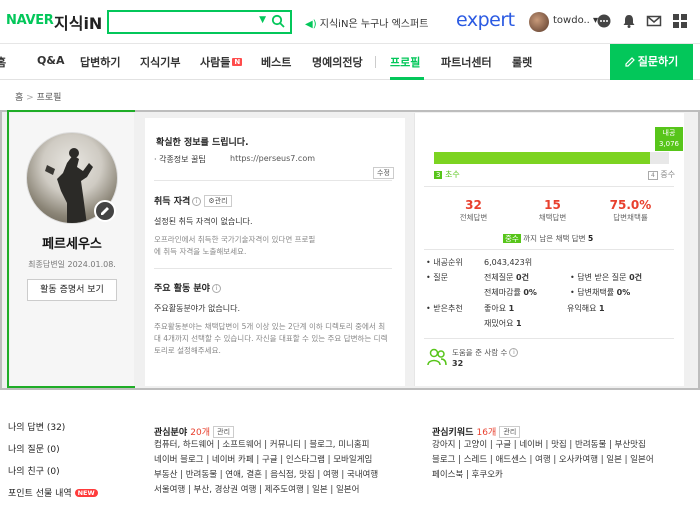  I want to click on stat-adoption-rate: 75.0% 답변채택률, so click(630, 210).